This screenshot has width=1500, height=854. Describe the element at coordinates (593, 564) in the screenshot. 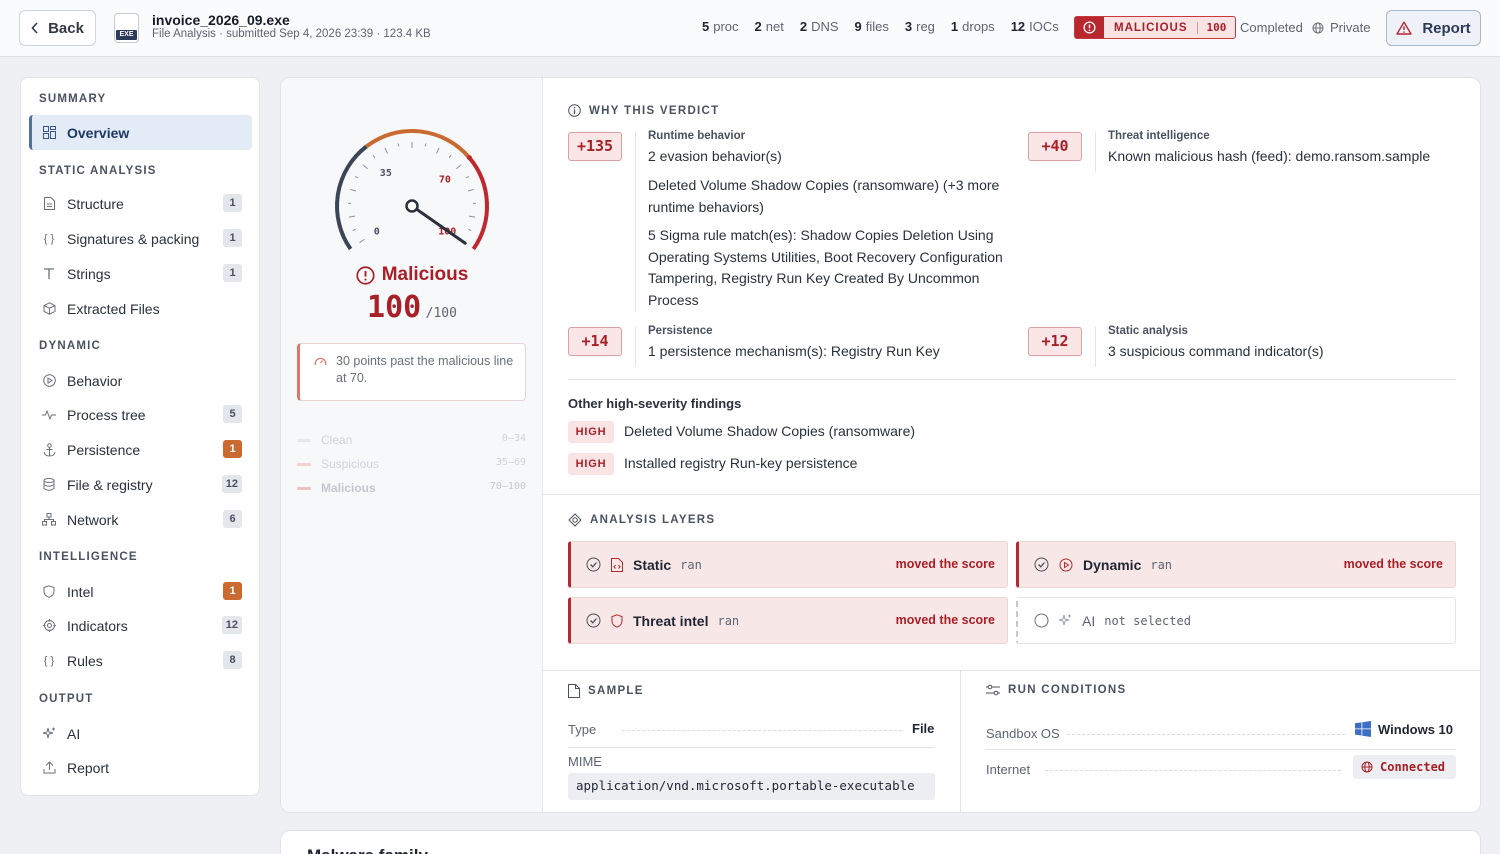

I see `check-circle-icon` at that location.